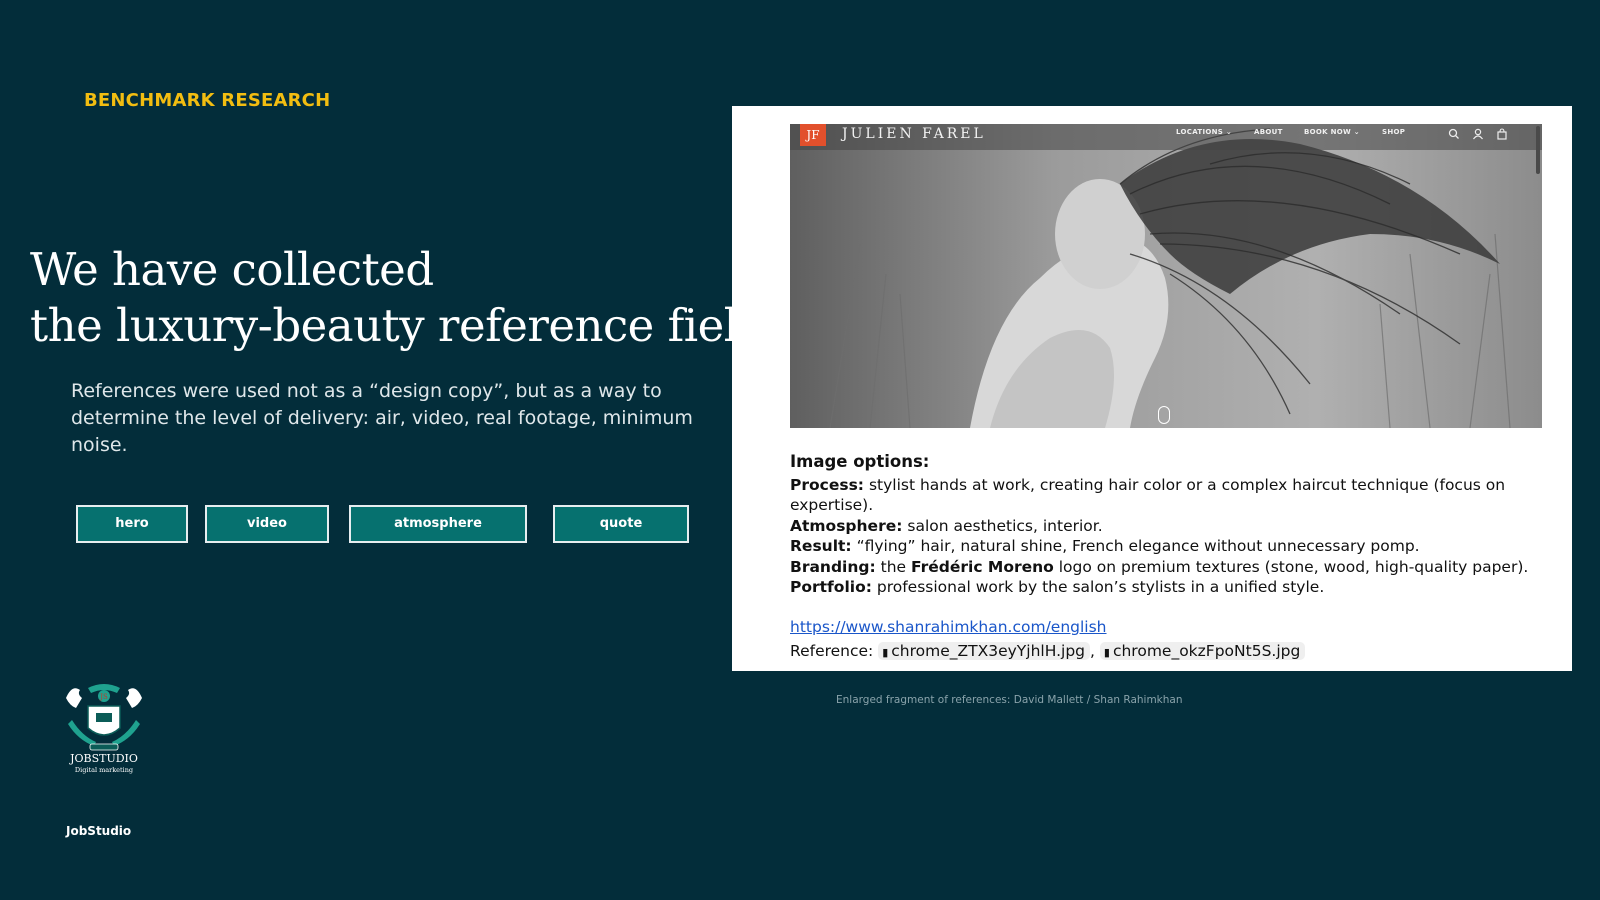 This screenshot has height=900, width=1600. What do you see at coordinates (104, 729) in the screenshot?
I see `jobstudio-logo: JS JOBSTUDIO Digital marketing` at bounding box center [104, 729].